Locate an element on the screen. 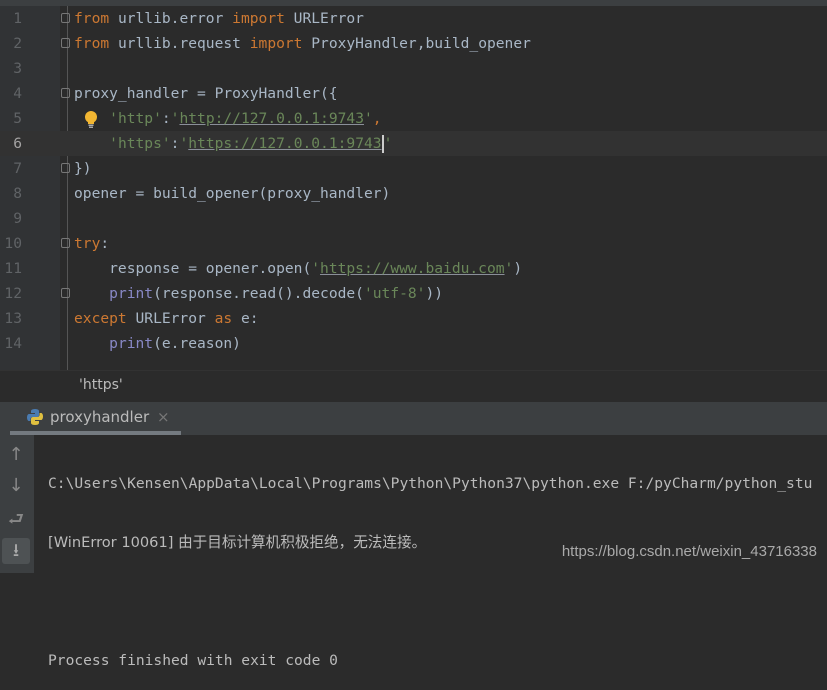 The image size is (827, 690). code-line: 9 is located at coordinates (413, 218).